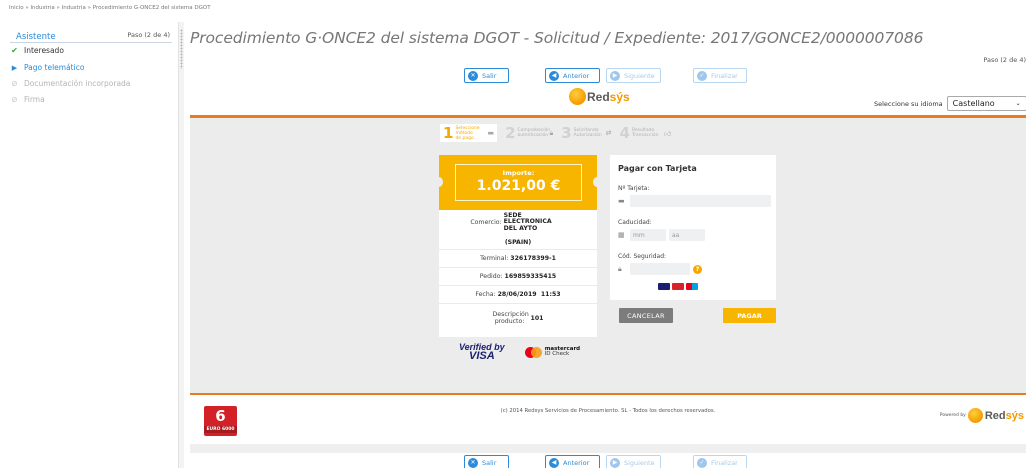 This screenshot has width=1026, height=468. I want to click on cancel-button: CANCELAR, so click(646, 315).